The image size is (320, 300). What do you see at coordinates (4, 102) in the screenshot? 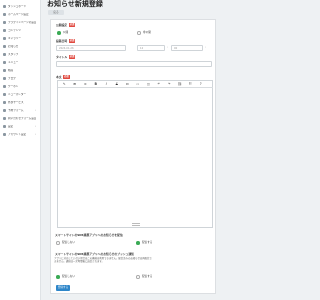
I see `link-icon` at bounding box center [4, 102].